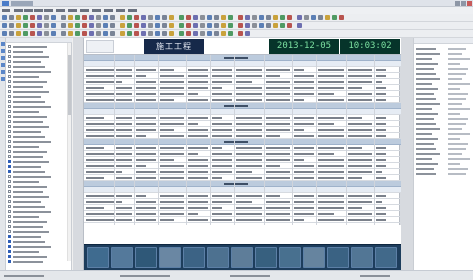 The width and height of the screenshot is (473, 280). I want to click on maximize-button, so click(463, 3).